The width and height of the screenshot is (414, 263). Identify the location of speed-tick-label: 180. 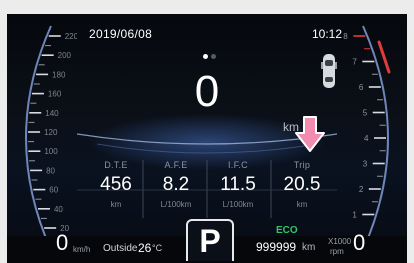
(59, 74).